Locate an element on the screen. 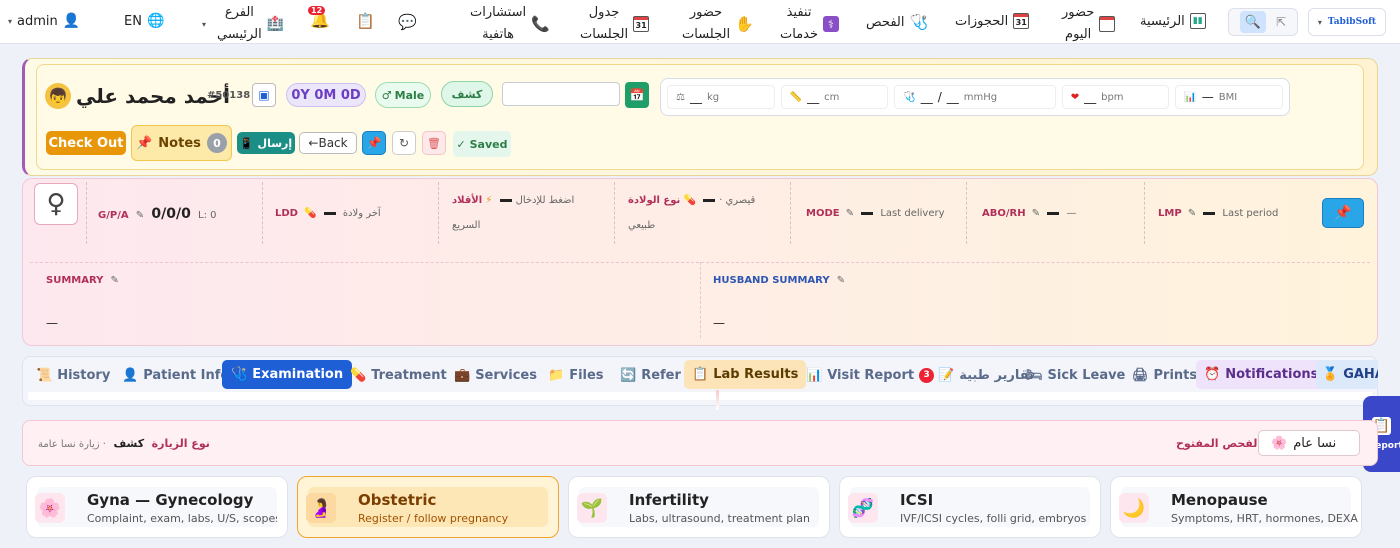 This screenshot has height=548, width=1400. logo-button: ▾ TabibSoft is located at coordinates (1347, 22).